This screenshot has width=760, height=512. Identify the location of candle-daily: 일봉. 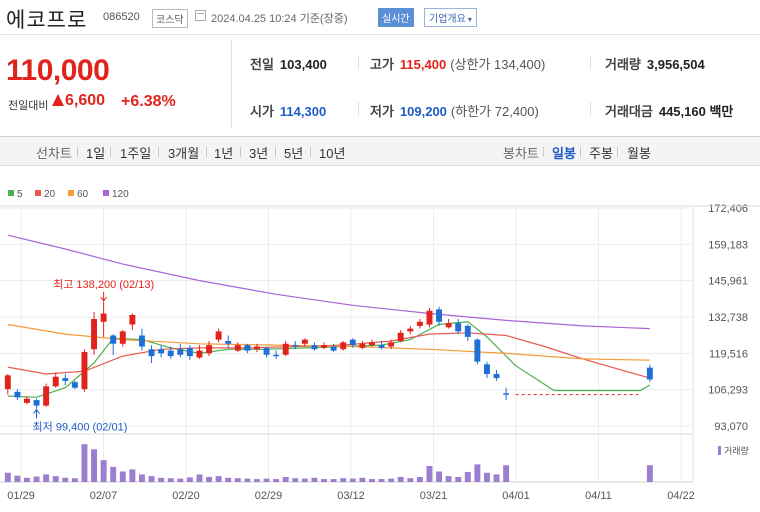
(564, 152).